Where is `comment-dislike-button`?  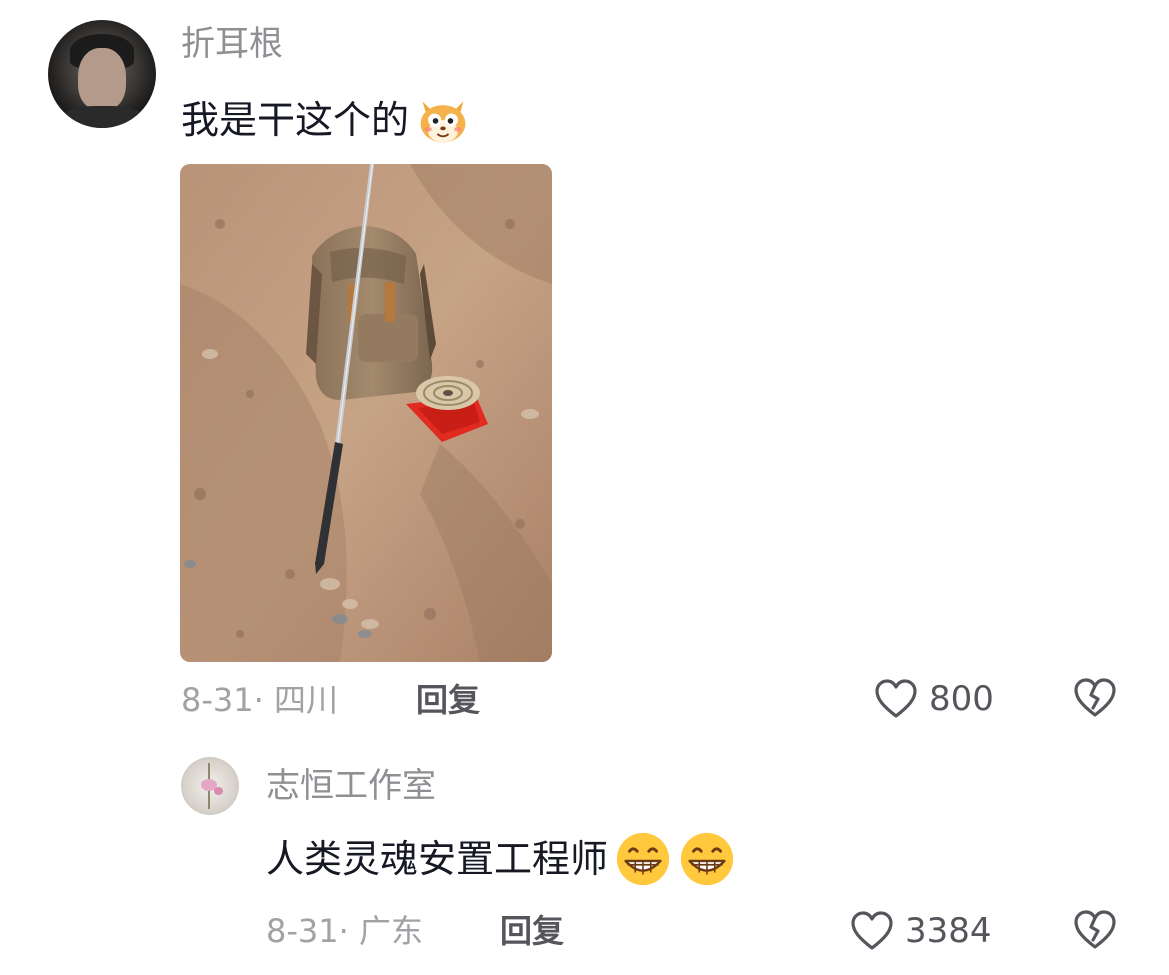
comment-dislike-button is located at coordinates (1095, 700).